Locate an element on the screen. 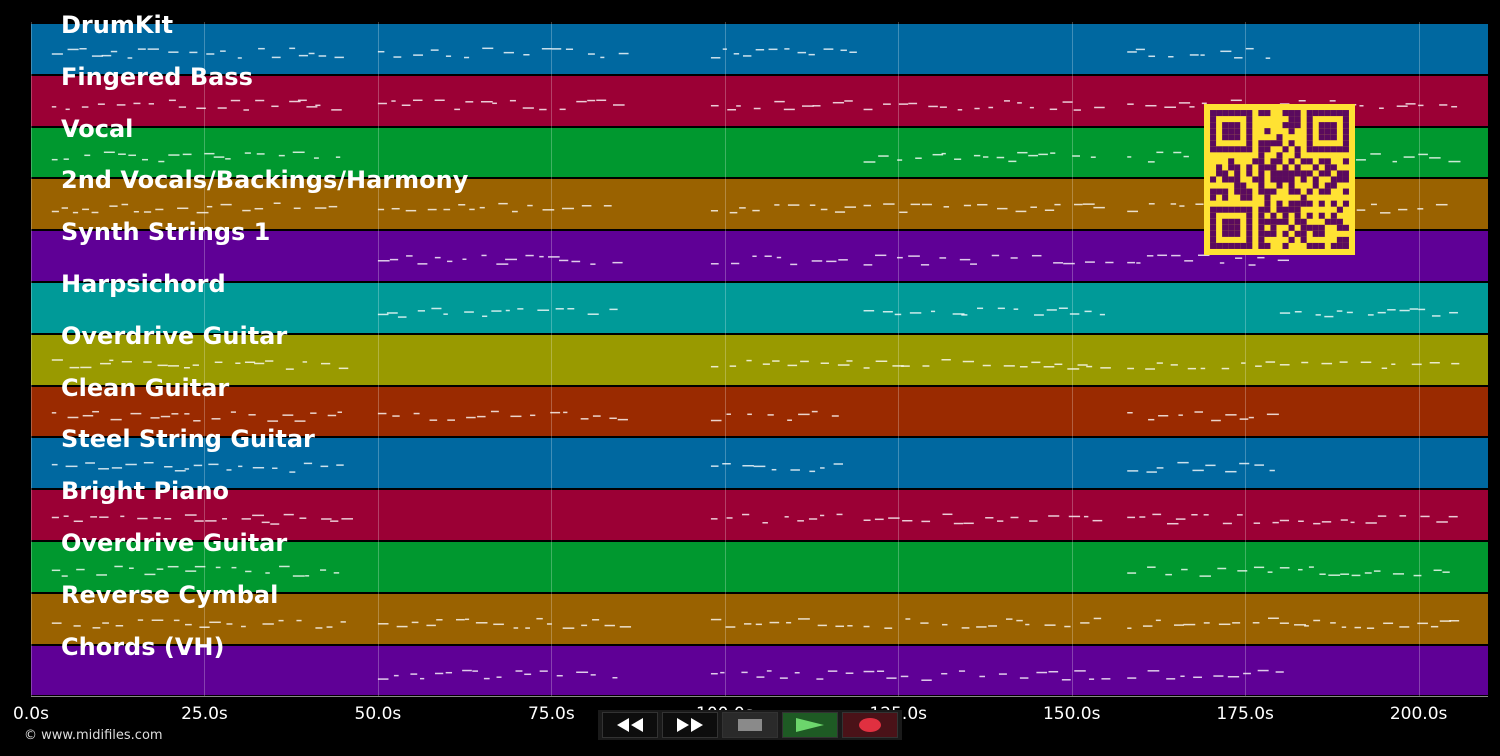 This screenshot has width=1500, height=756. track-lane: Reverse Cymbal is located at coordinates (759, 612).